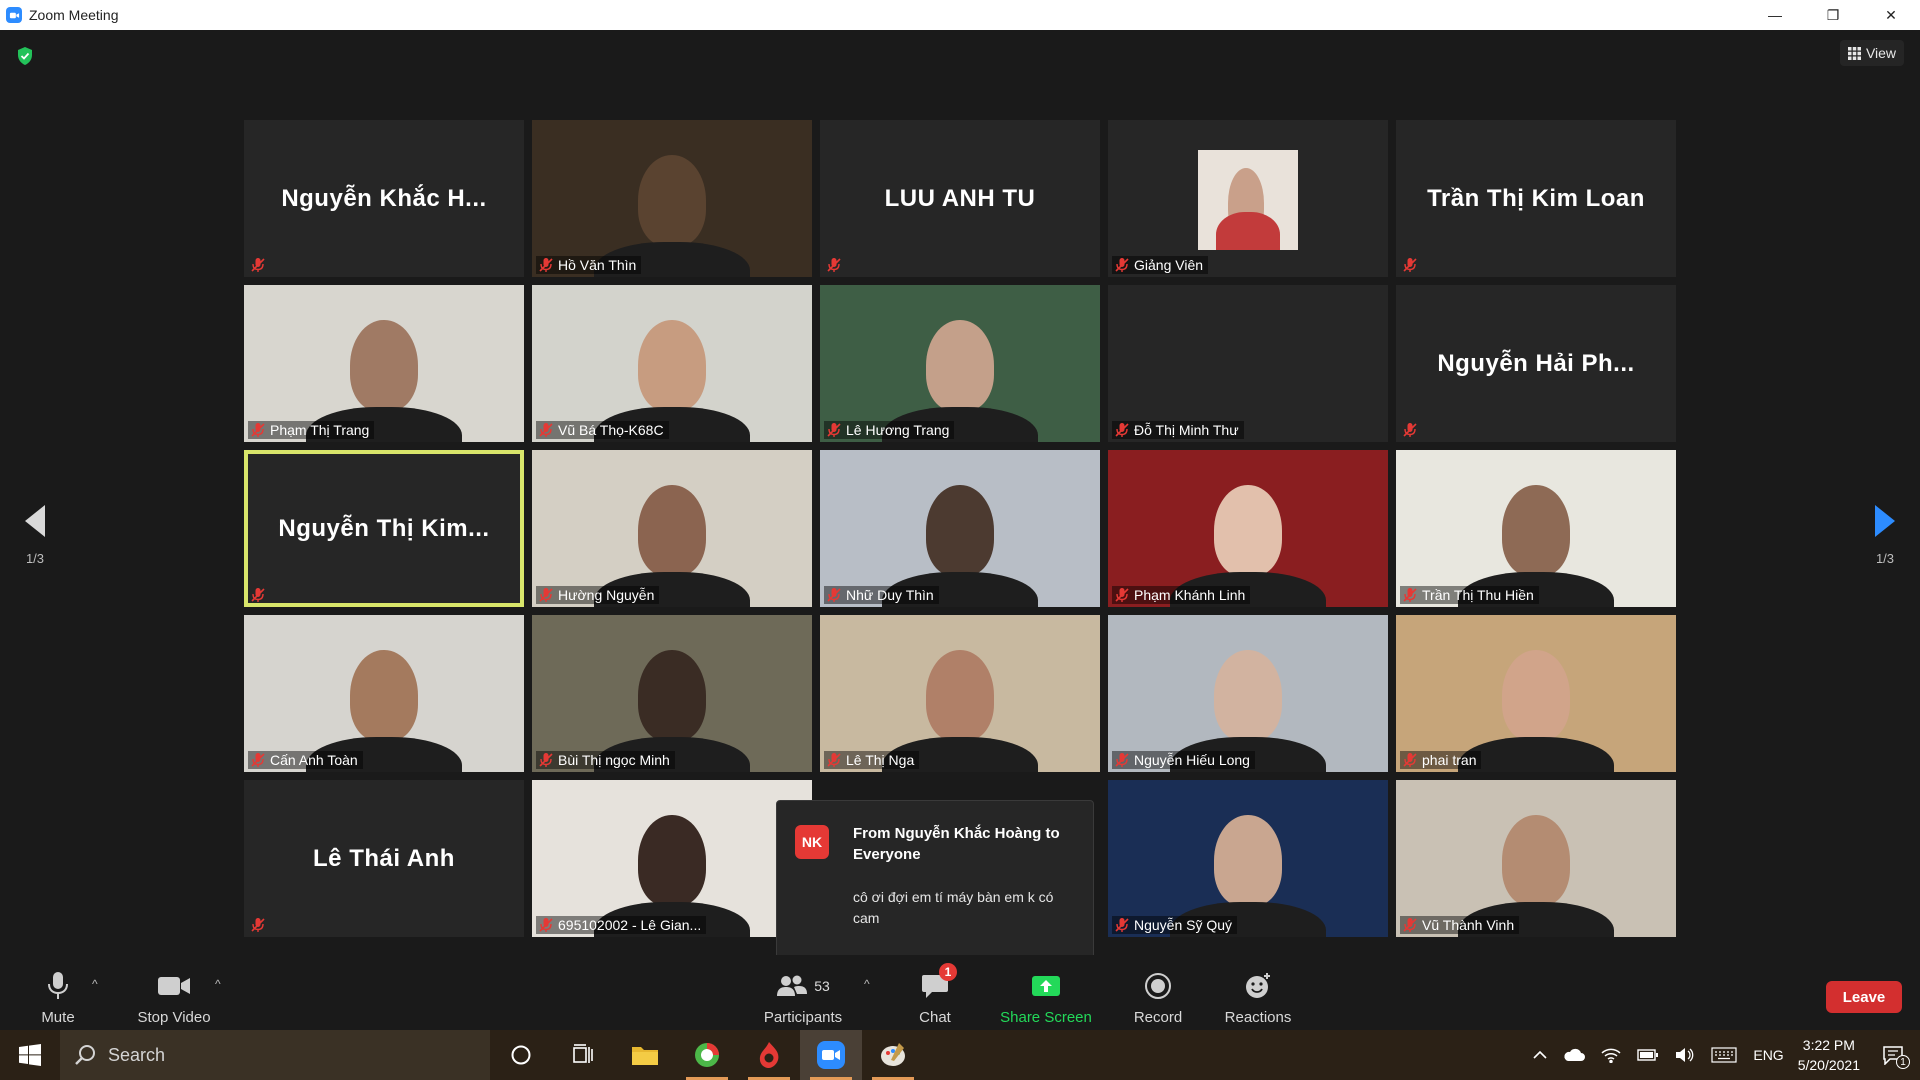 The image size is (1920, 1080). Describe the element at coordinates (174, 986) in the screenshot. I see `video-camera-icon` at that location.